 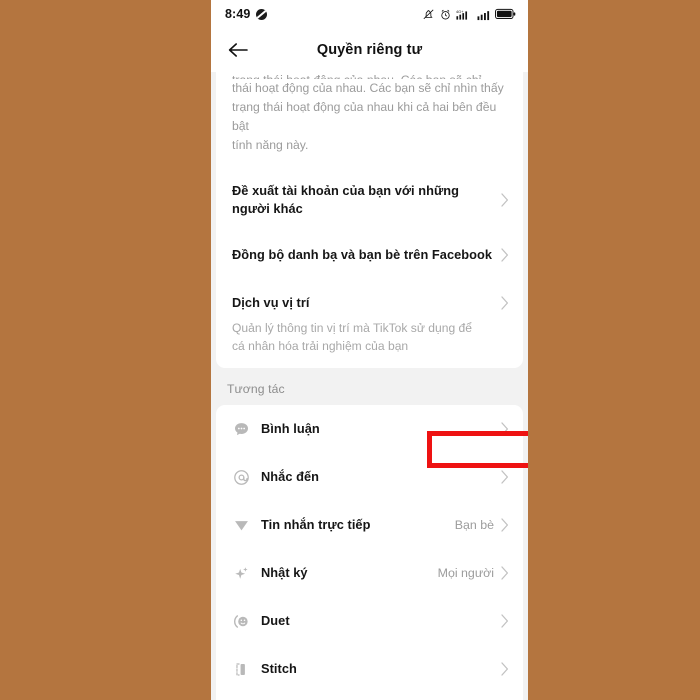 I want to click on row-sync-contacts-facebook: Đồng bộ danh bạ và bạn bè trên Facebook, so click(x=369, y=255).